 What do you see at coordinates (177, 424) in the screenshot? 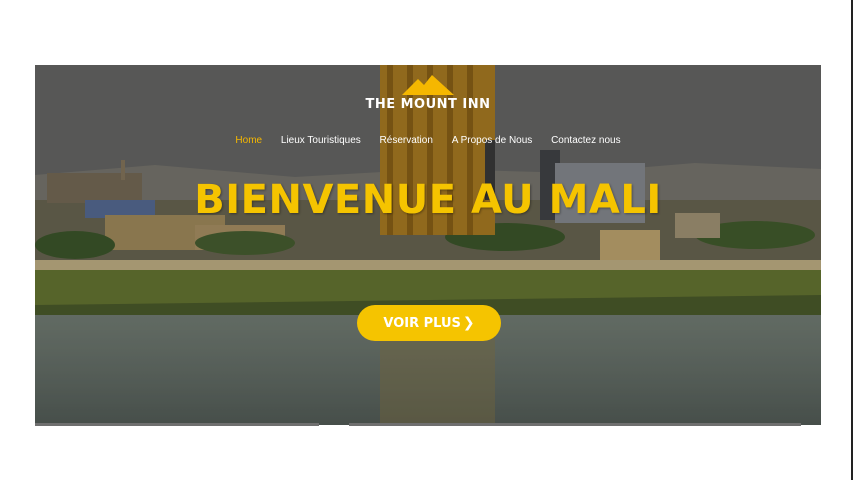
I see `slider-indicator-left` at bounding box center [177, 424].